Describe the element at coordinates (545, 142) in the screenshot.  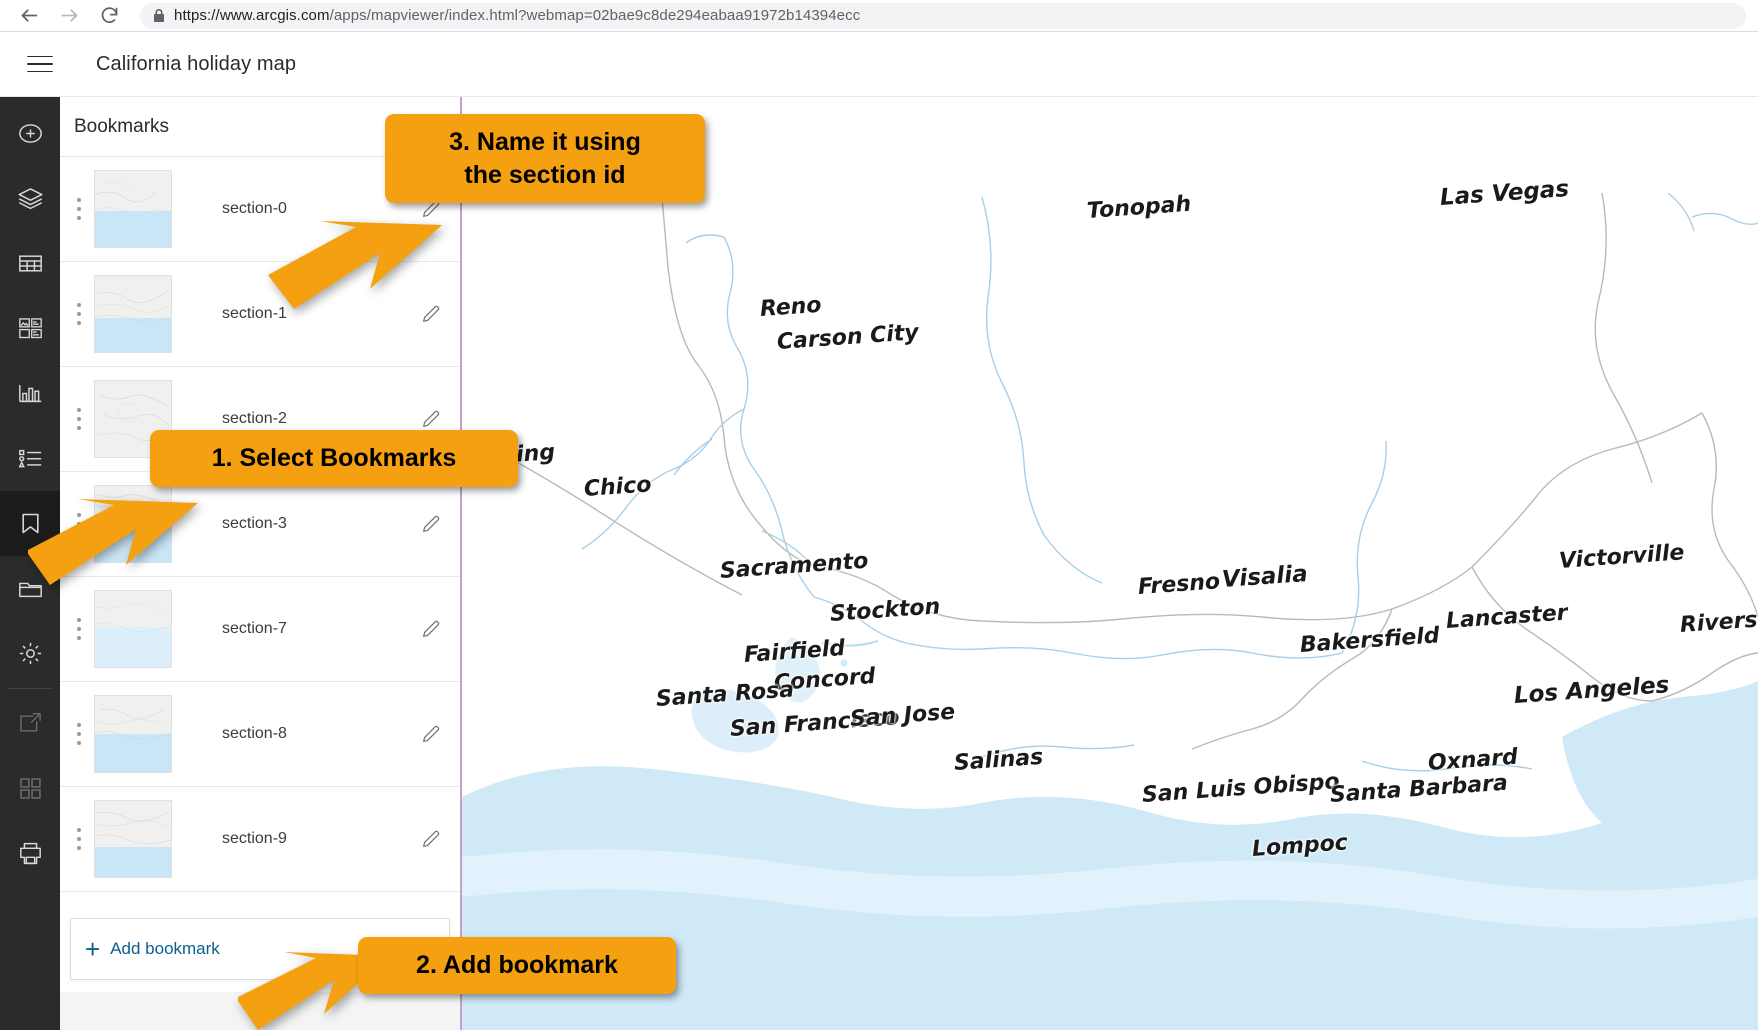
I see `callout-3-line-1: 3. Name it using` at that location.